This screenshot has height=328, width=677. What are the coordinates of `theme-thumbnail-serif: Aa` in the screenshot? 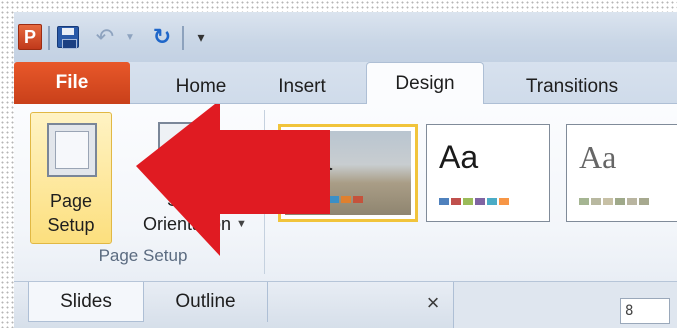 It's located at (621, 173).